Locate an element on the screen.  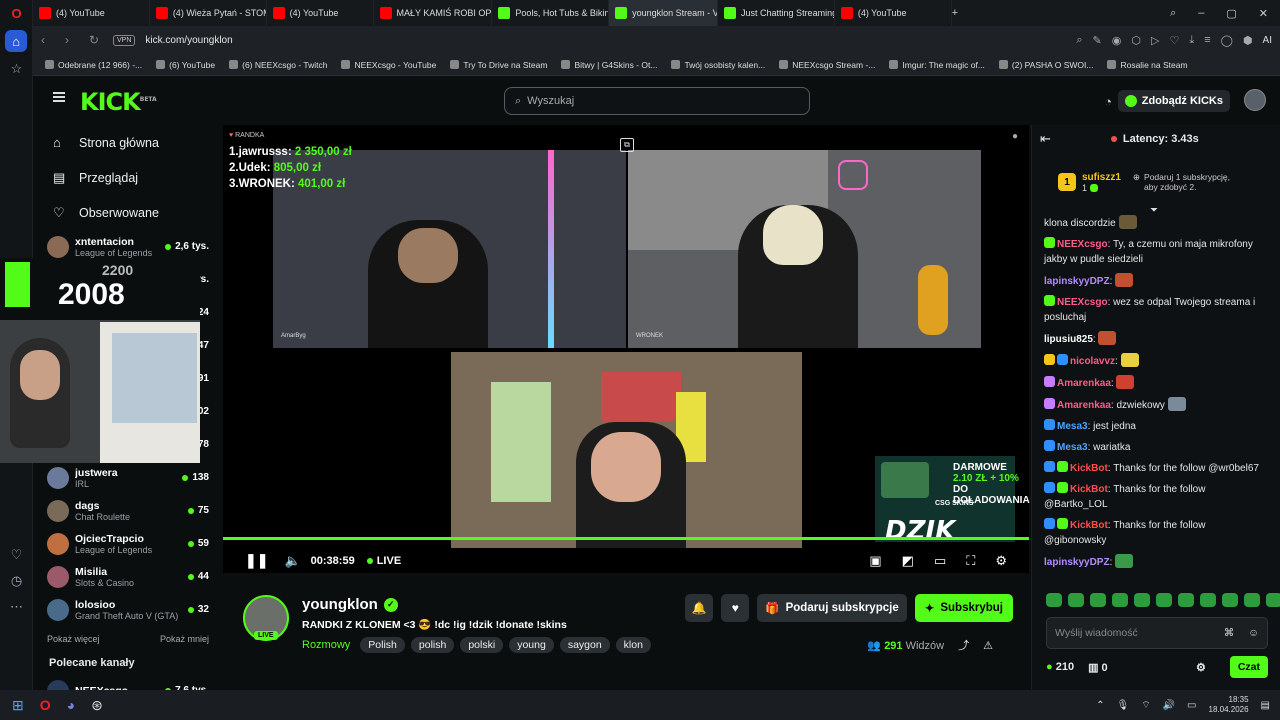
close-window-button: ✕ is located at coordinates (1263, 13).